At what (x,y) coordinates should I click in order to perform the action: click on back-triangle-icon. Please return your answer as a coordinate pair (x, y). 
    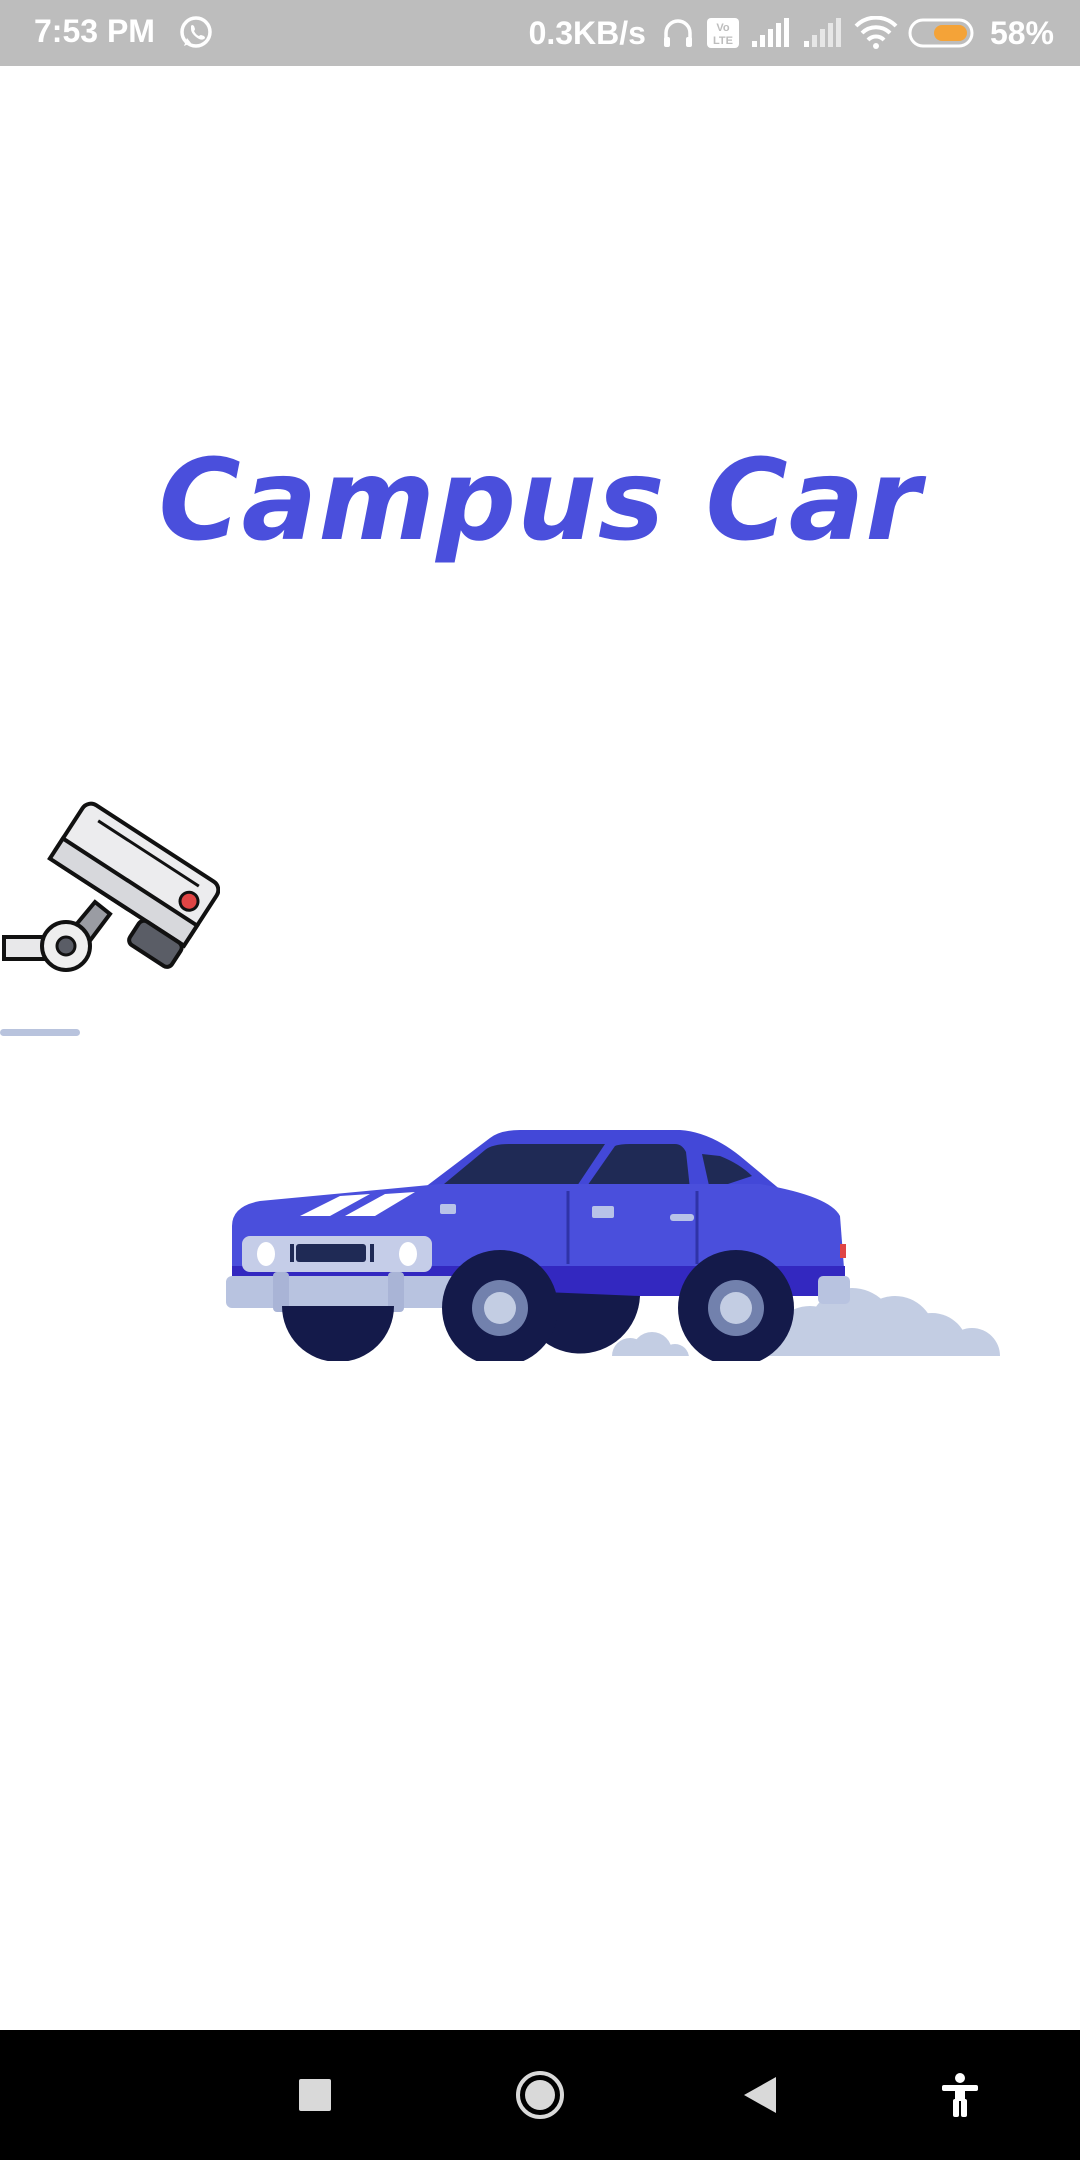
    Looking at the image, I should click on (760, 2095).